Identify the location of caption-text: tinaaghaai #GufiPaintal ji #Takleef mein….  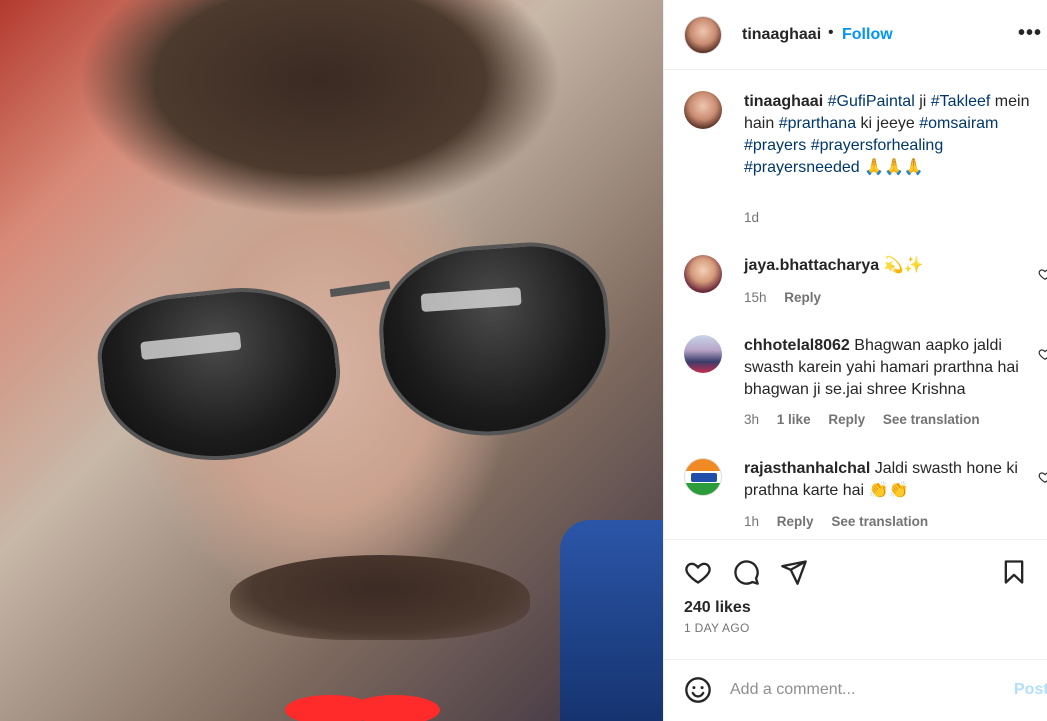
(889, 135).